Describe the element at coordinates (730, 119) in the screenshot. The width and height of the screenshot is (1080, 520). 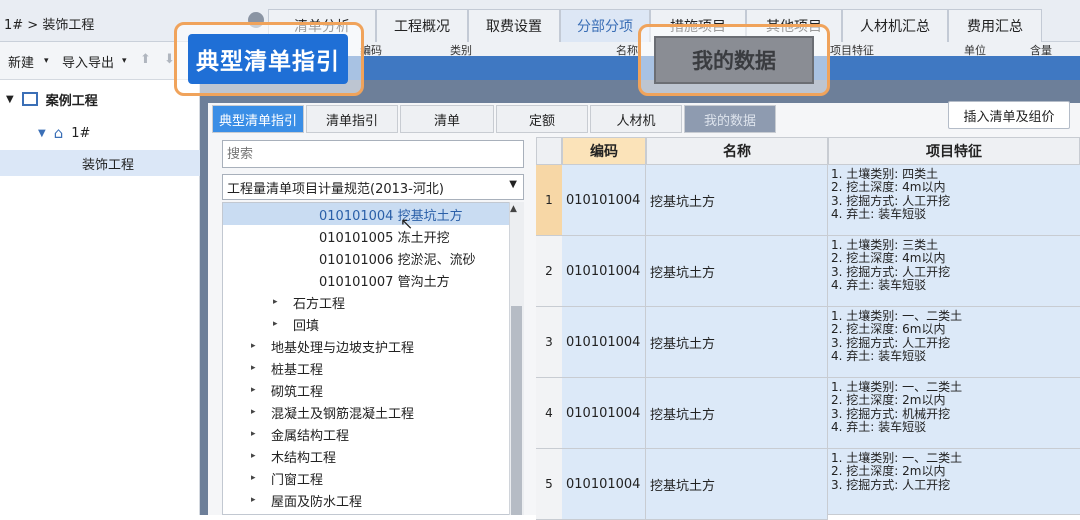
I see `subtab-my-data: 我的数据` at that location.